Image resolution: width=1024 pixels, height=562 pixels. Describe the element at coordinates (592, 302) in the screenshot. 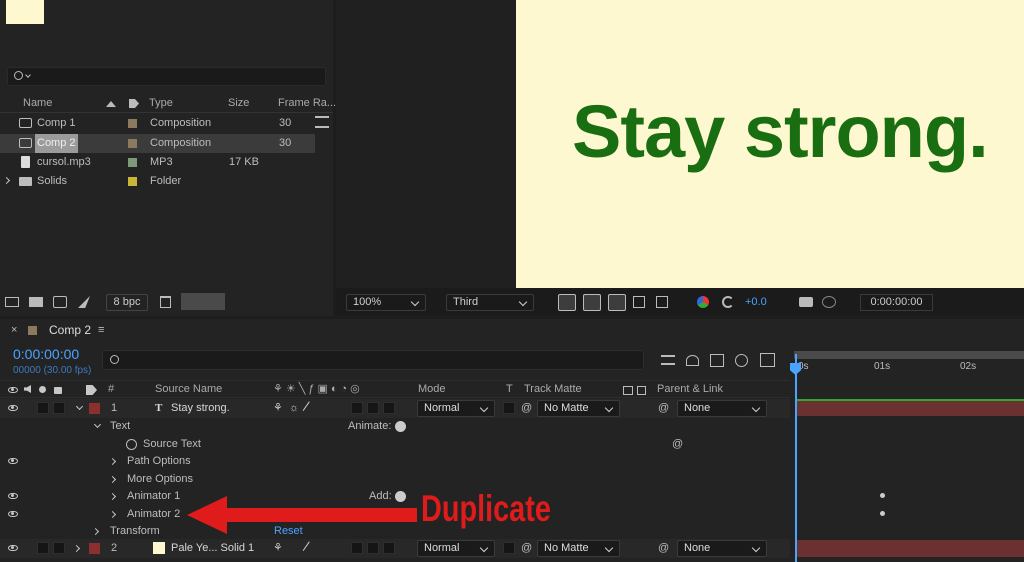

I see `transparency-grid-icon` at that location.